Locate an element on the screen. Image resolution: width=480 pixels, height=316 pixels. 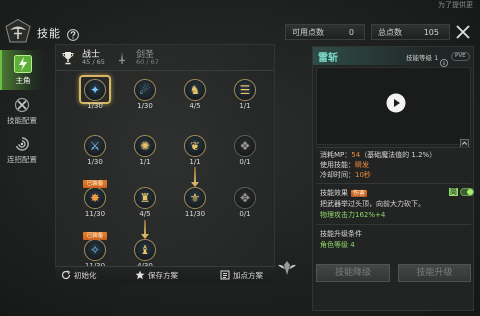
chevron-up-icon is located at coordinates (464, 140).